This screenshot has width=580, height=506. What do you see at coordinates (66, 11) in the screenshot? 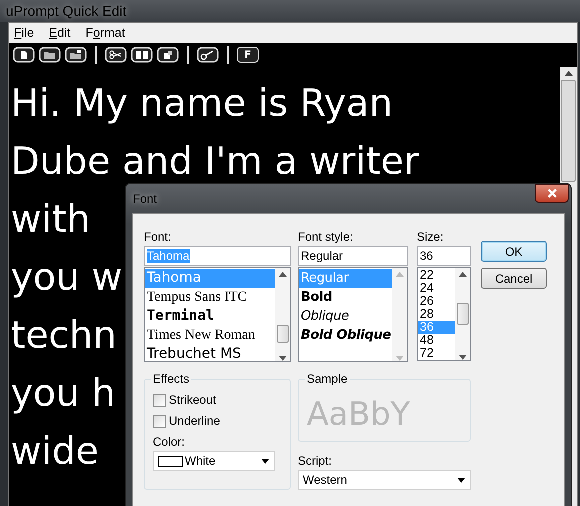
I see `window-title: uPrompt Quick Edit` at bounding box center [66, 11].